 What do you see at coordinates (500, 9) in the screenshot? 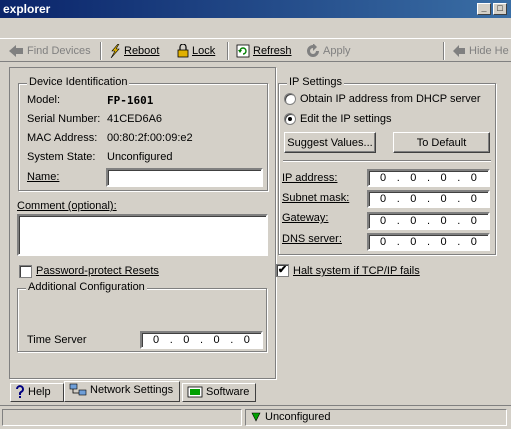
I see `restore-button: □` at bounding box center [500, 9].